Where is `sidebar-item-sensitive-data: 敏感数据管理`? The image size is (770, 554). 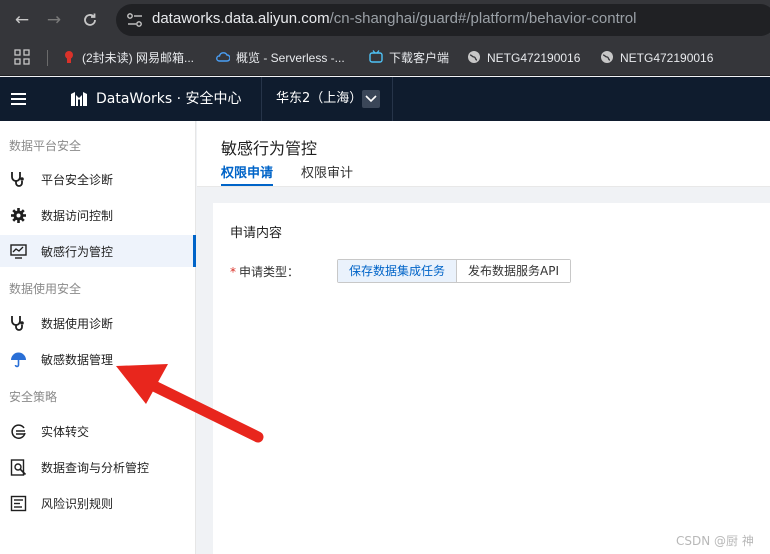 sidebar-item-sensitive-data: 敏感数据管理 is located at coordinates (98, 359).